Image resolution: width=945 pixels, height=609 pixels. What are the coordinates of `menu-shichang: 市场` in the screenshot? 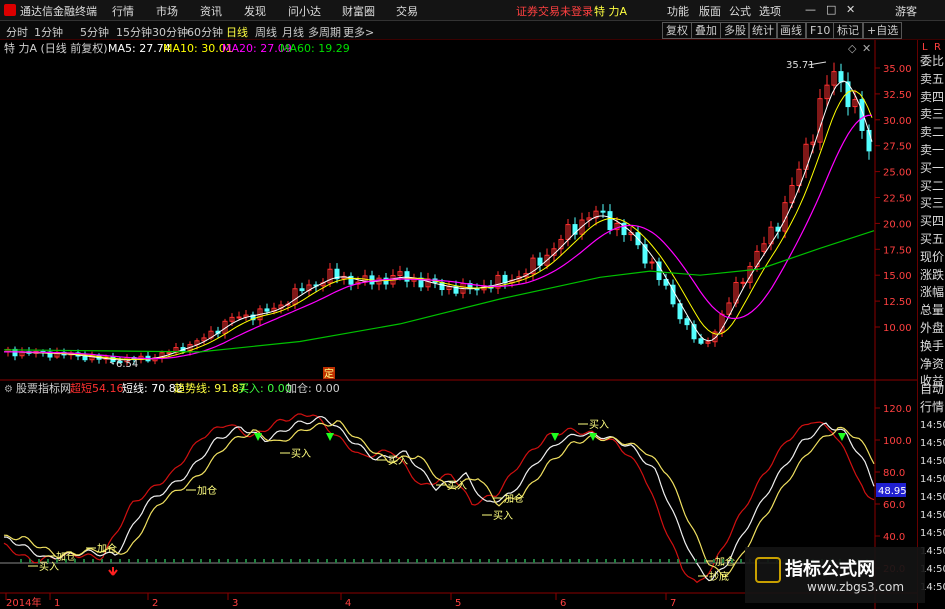 It's located at (167, 11).